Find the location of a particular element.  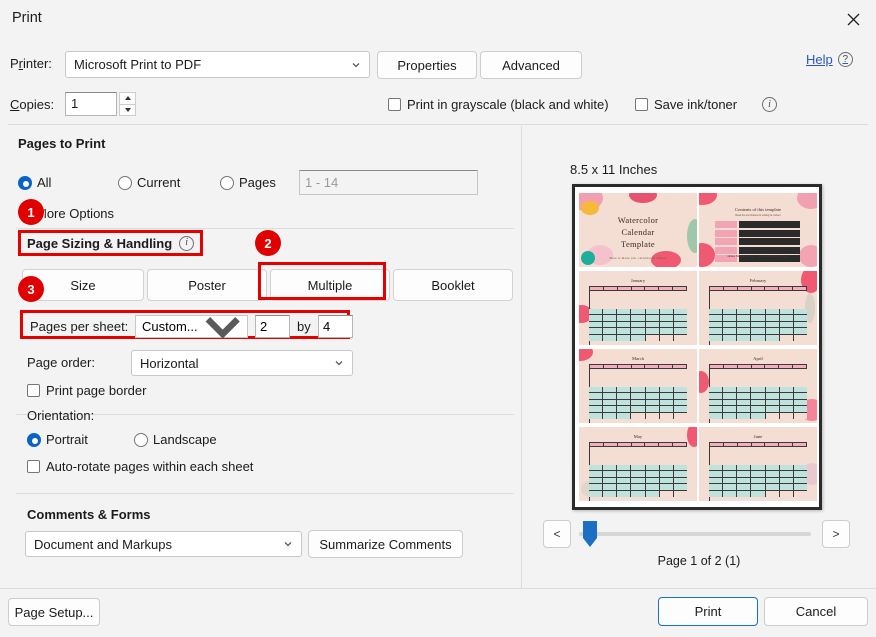

pages-range-input: 1 - 14 is located at coordinates (388, 182).